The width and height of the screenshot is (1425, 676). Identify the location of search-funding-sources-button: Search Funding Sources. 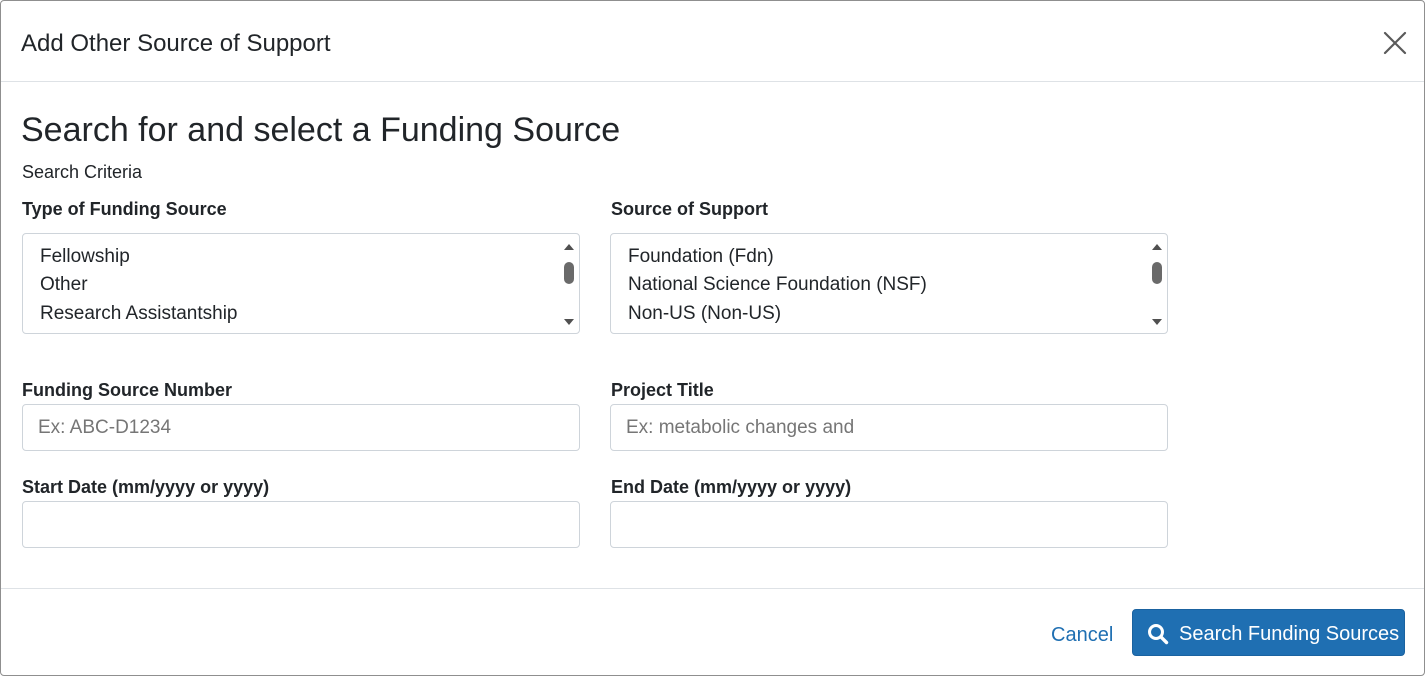
(1268, 632).